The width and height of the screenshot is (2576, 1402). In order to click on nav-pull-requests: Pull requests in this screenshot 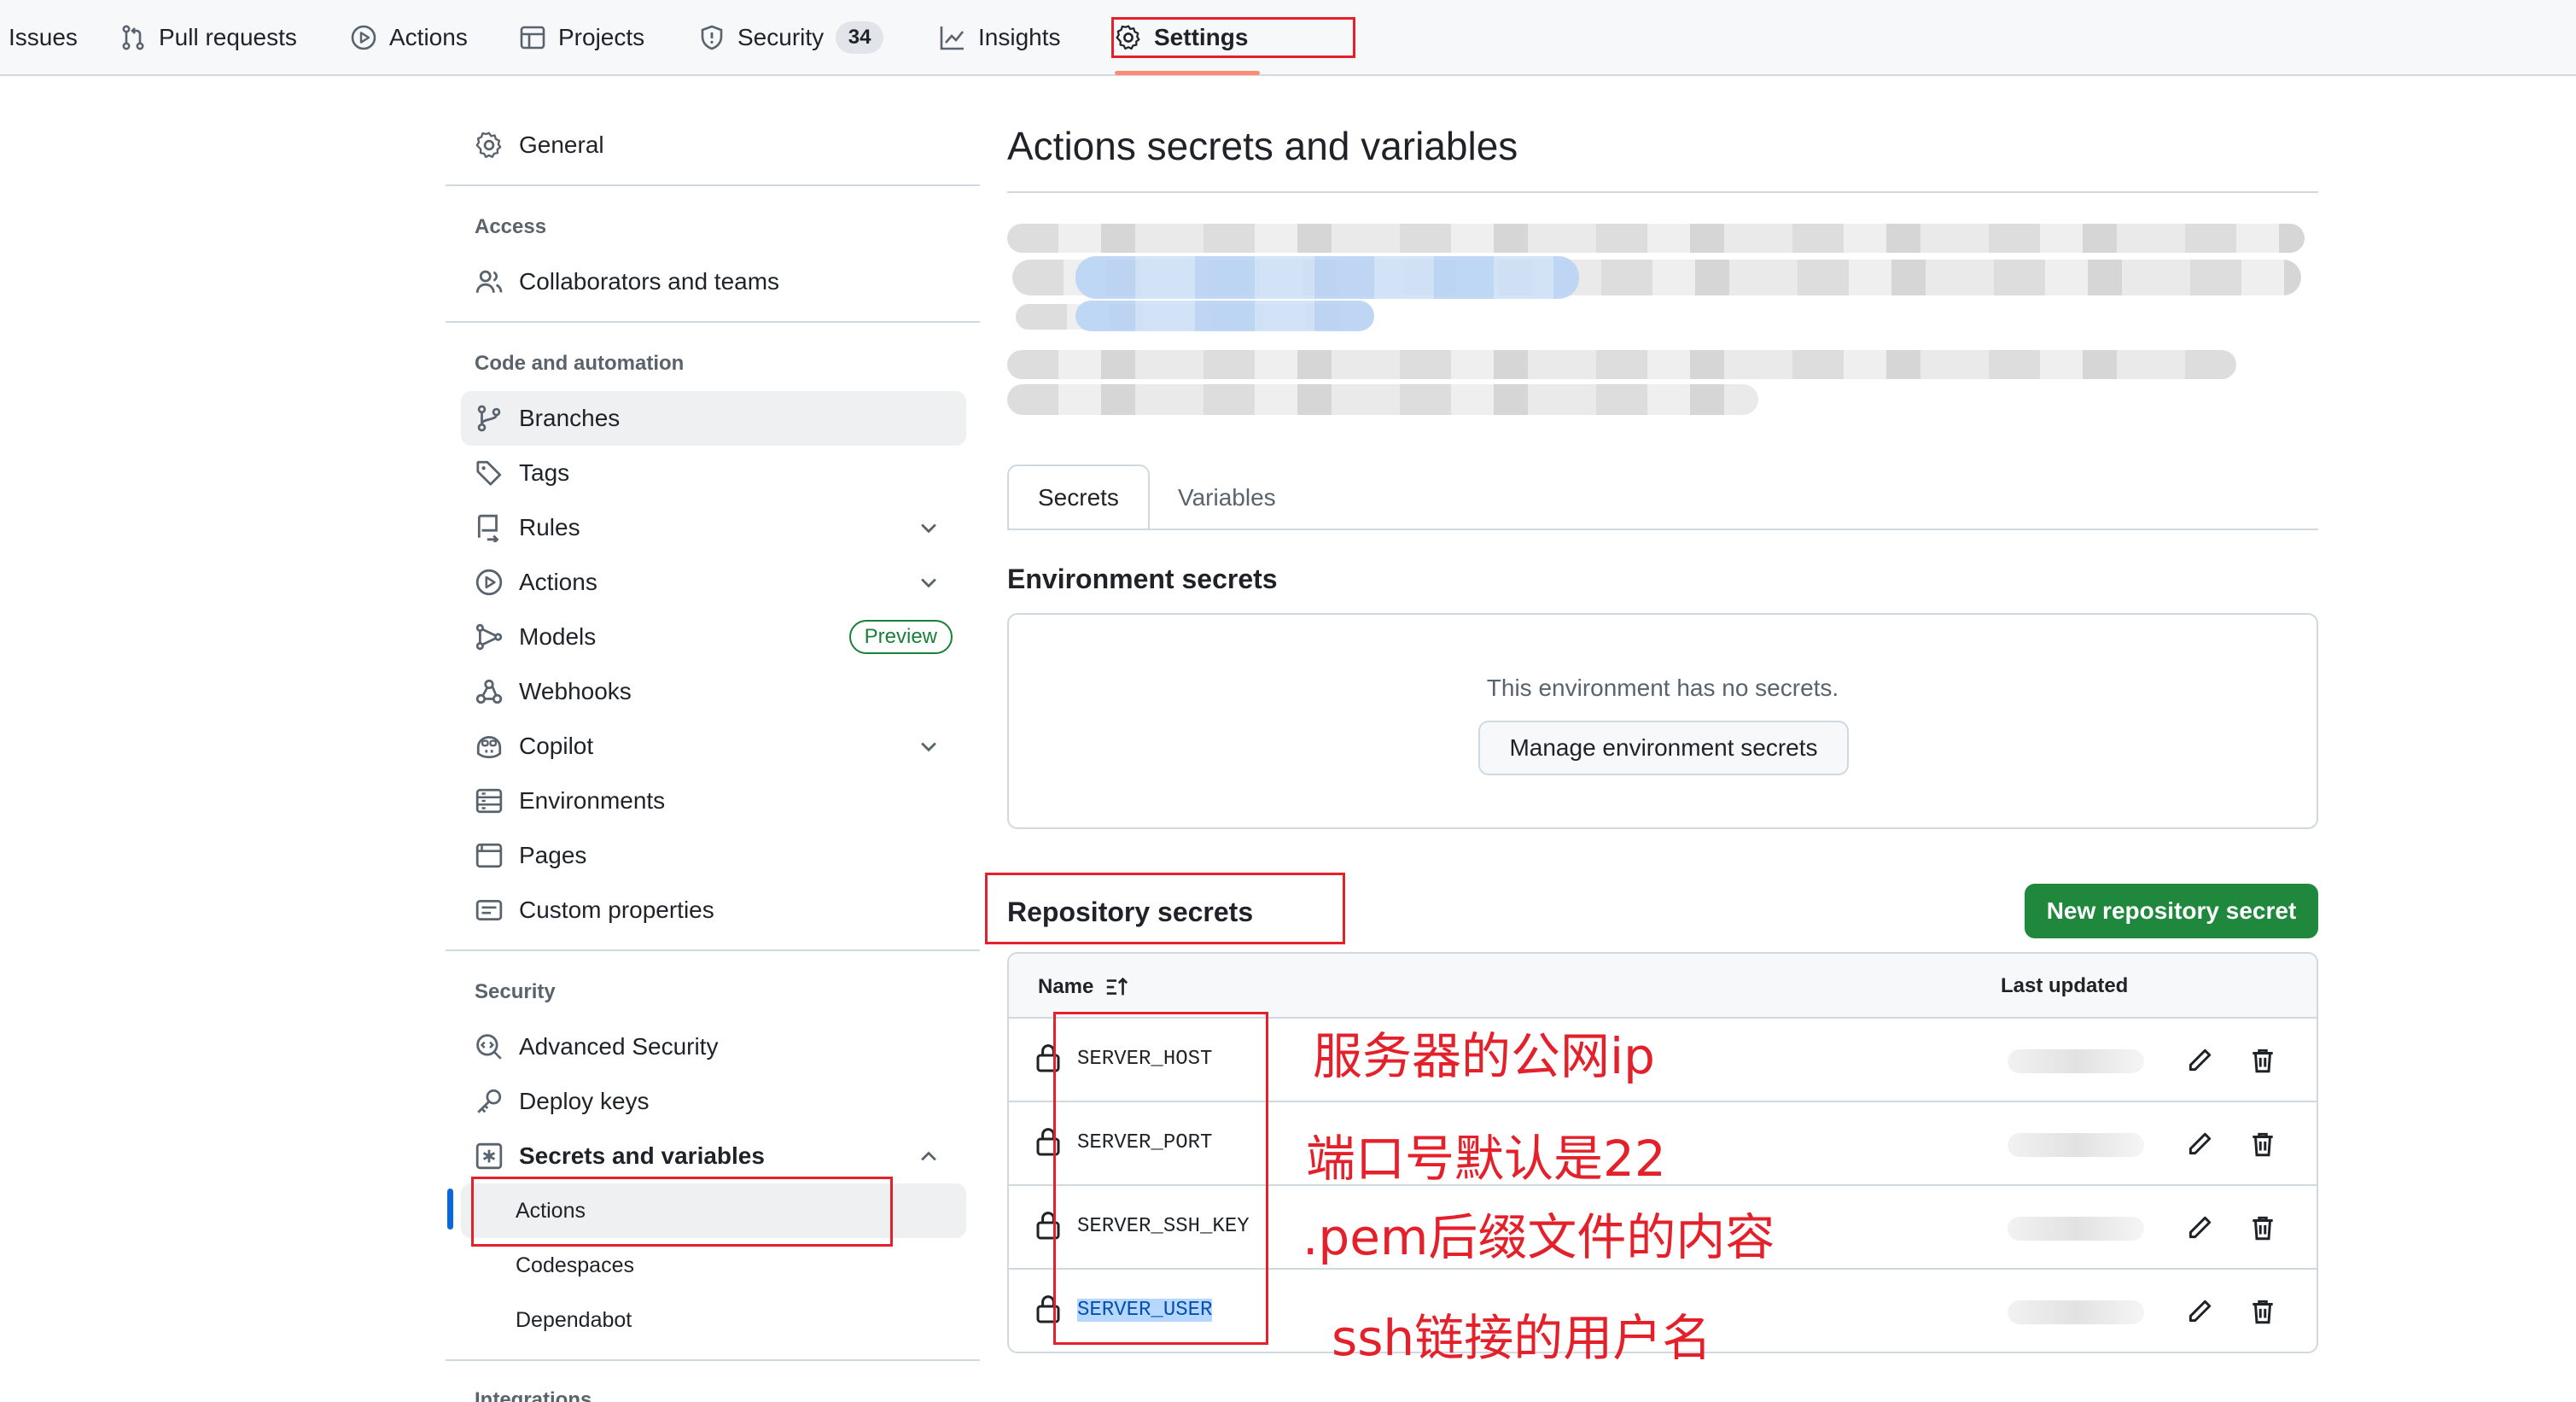, I will do `click(208, 37)`.